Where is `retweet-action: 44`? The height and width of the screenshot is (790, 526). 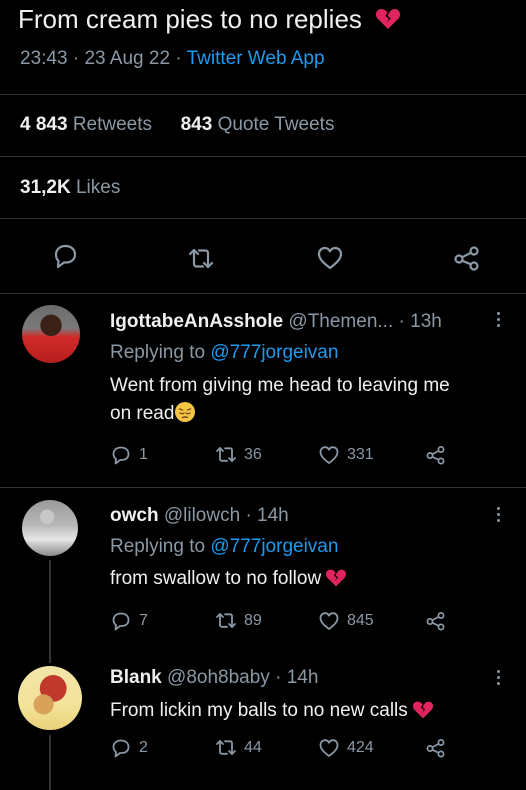 retweet-action: 44 is located at coordinates (238, 748).